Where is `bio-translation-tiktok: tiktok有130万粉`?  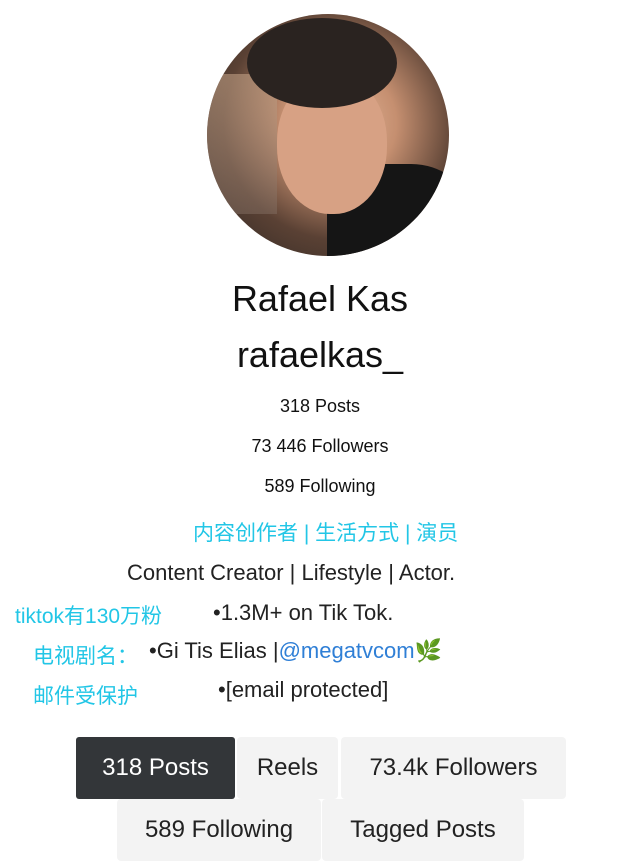 bio-translation-tiktok: tiktok有130万粉 is located at coordinates (89, 616).